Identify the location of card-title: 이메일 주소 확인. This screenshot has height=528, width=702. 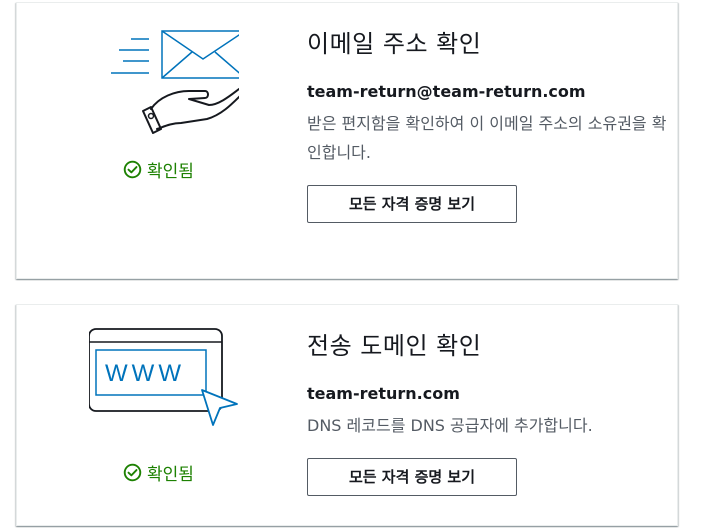
(394, 44).